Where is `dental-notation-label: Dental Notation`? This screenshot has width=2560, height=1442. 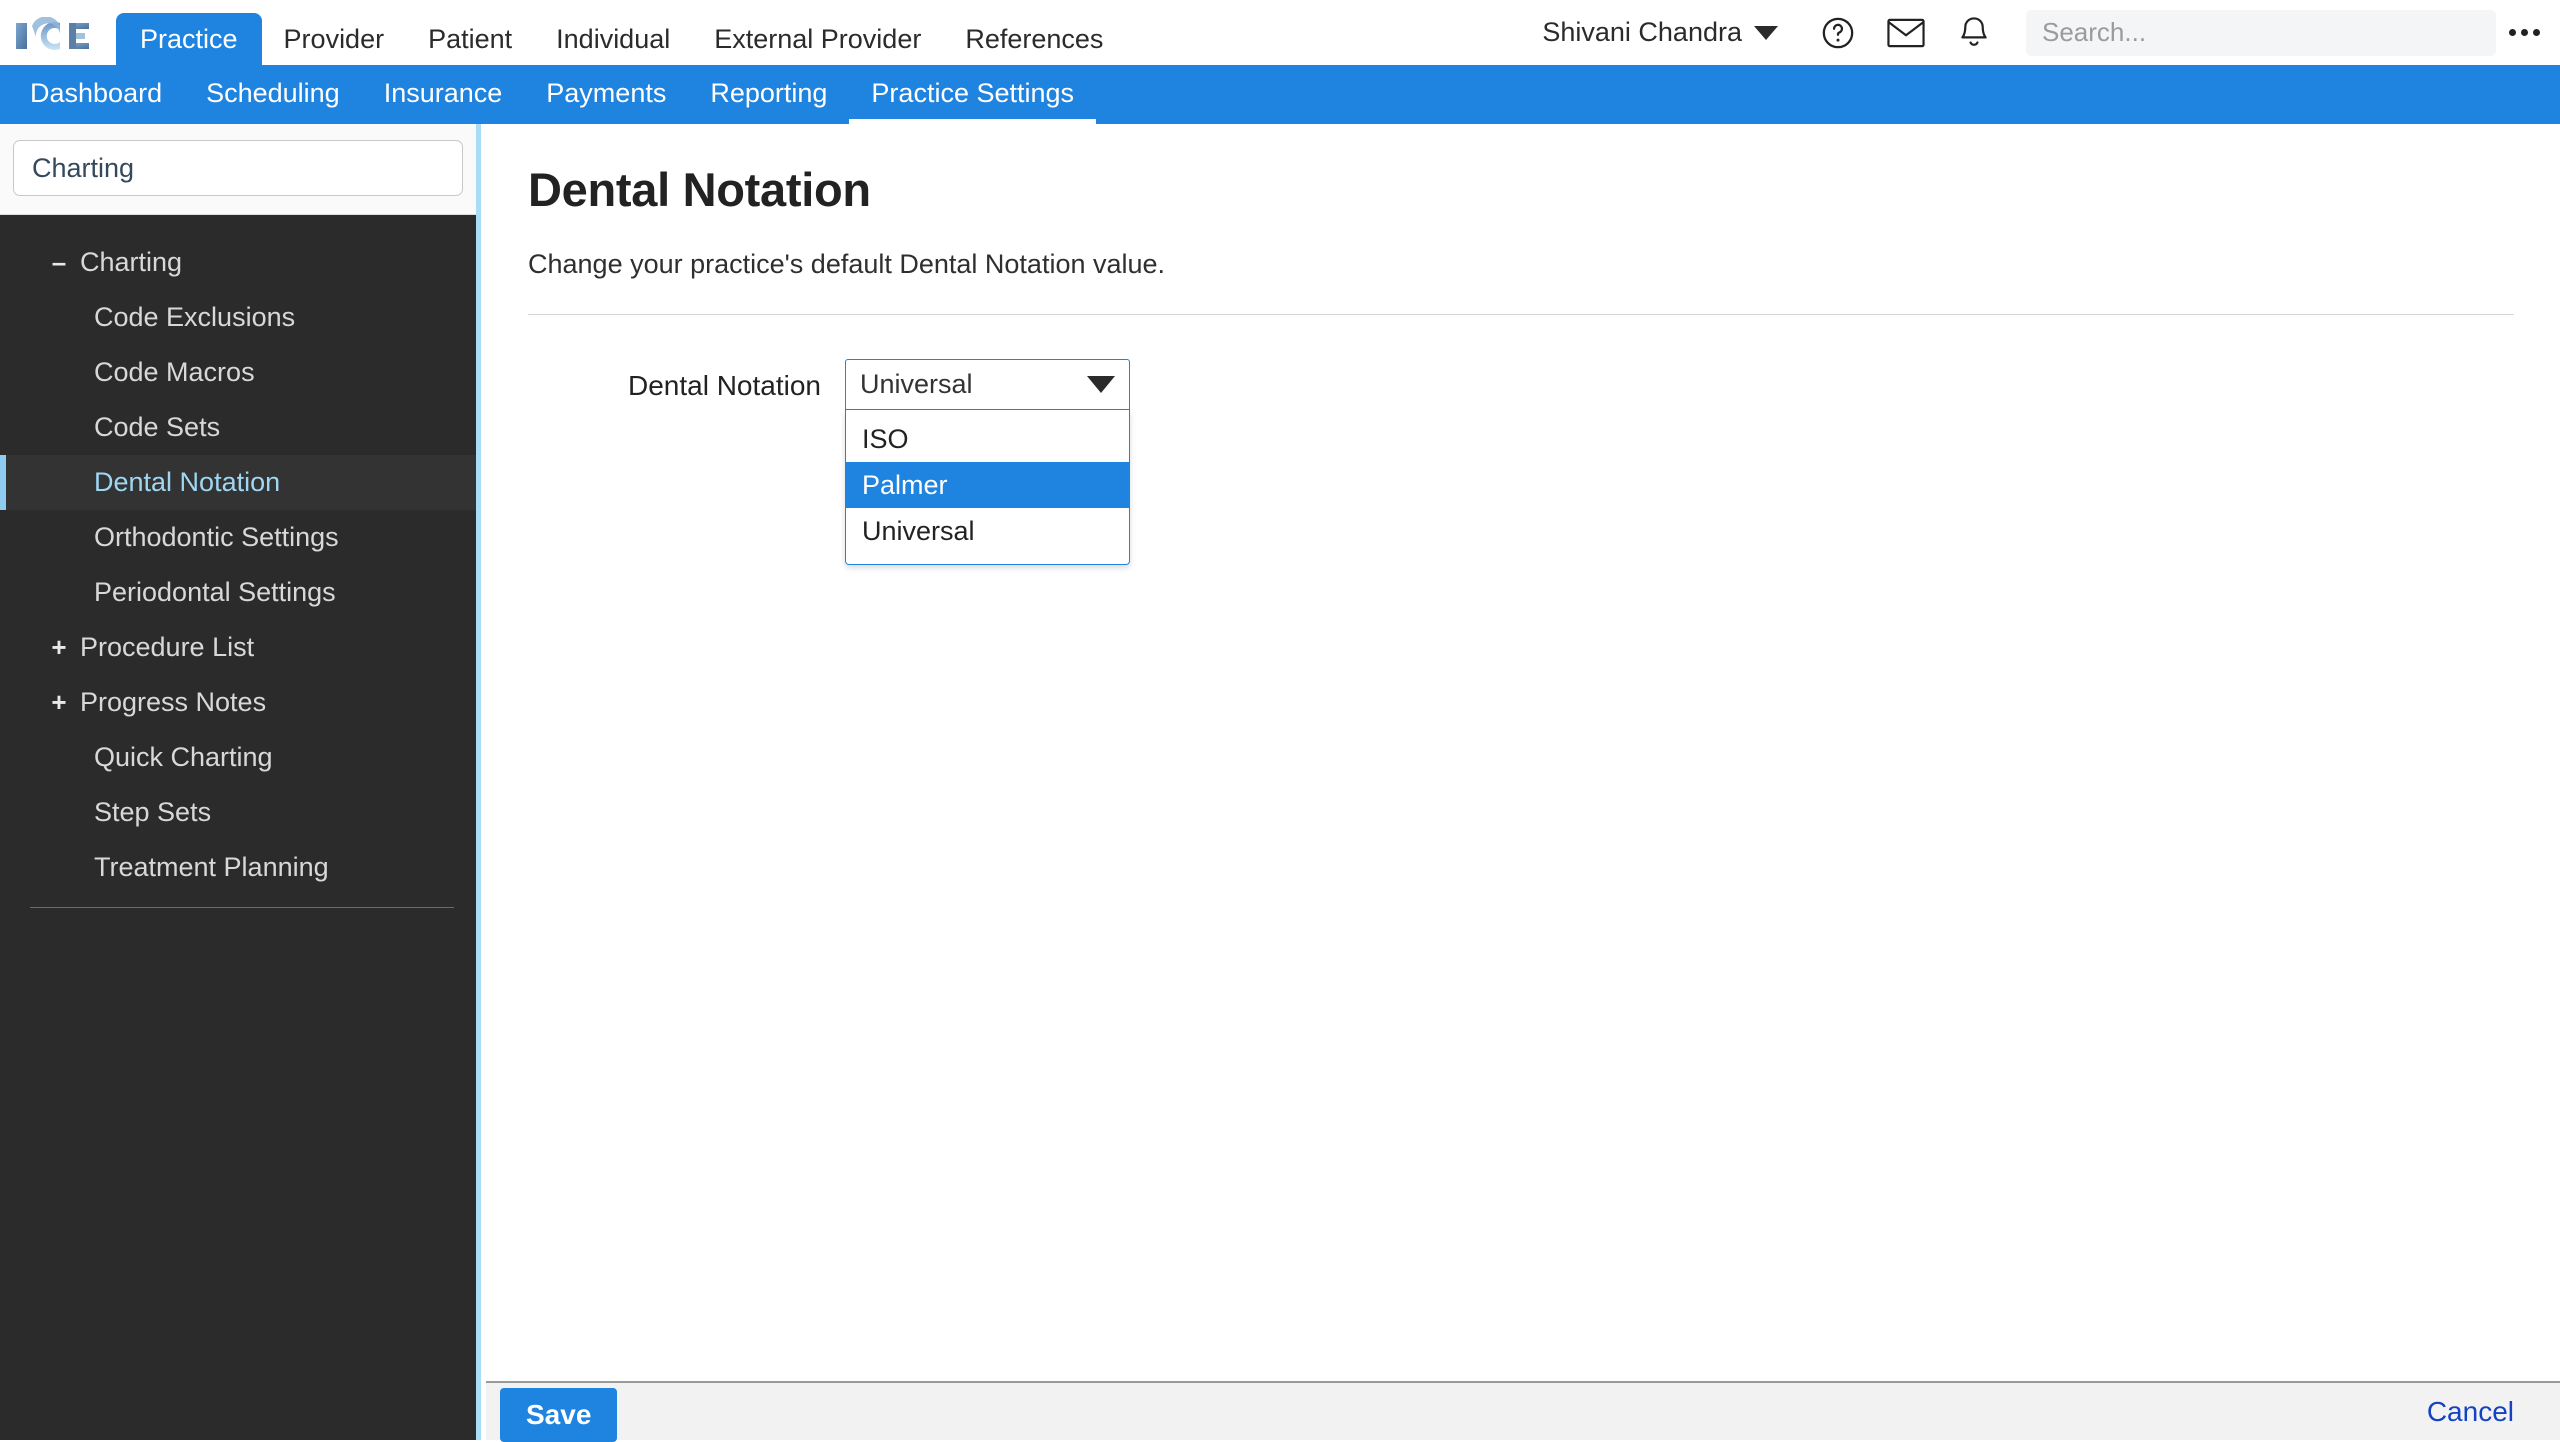 dental-notation-label: Dental Notation is located at coordinates (724, 385).